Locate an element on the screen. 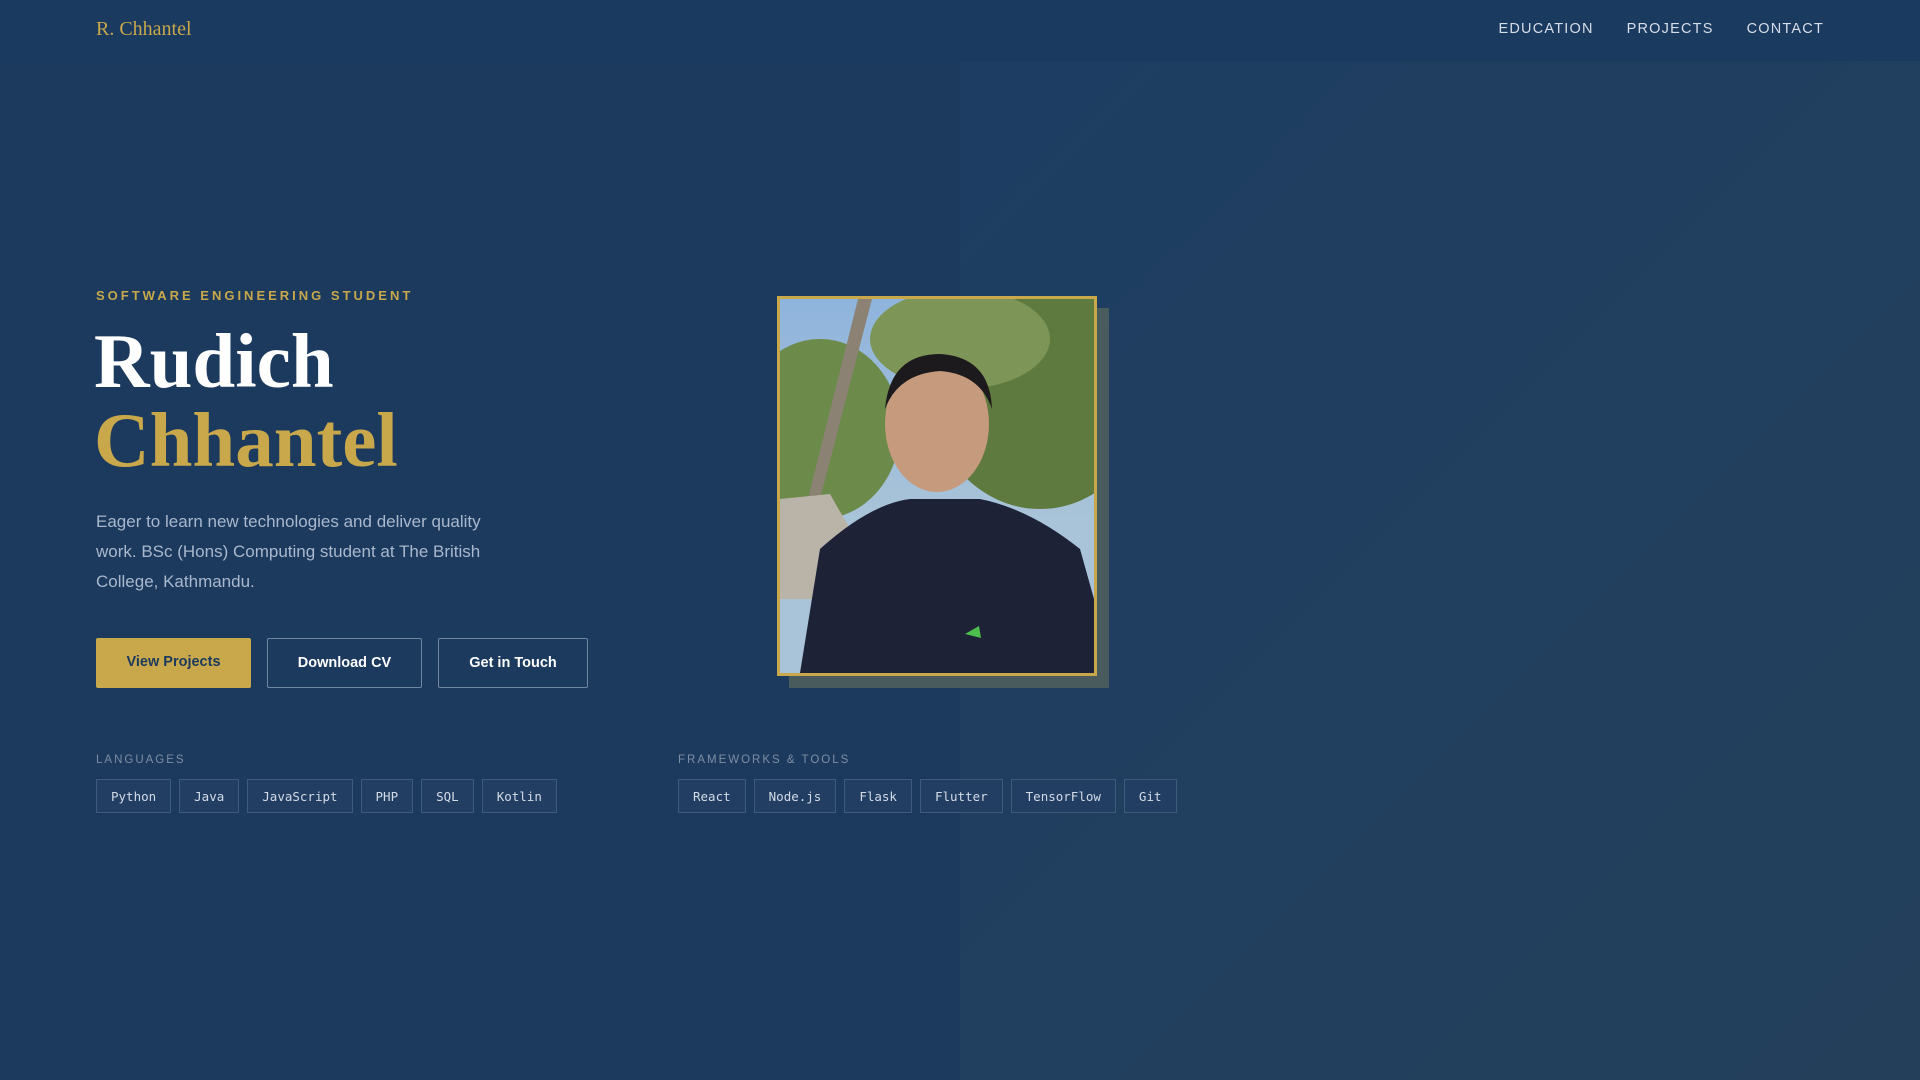 This screenshot has width=1920, height=1080. nav-links: EDUCATION PROJECTS CONTACT is located at coordinates (1661, 29).